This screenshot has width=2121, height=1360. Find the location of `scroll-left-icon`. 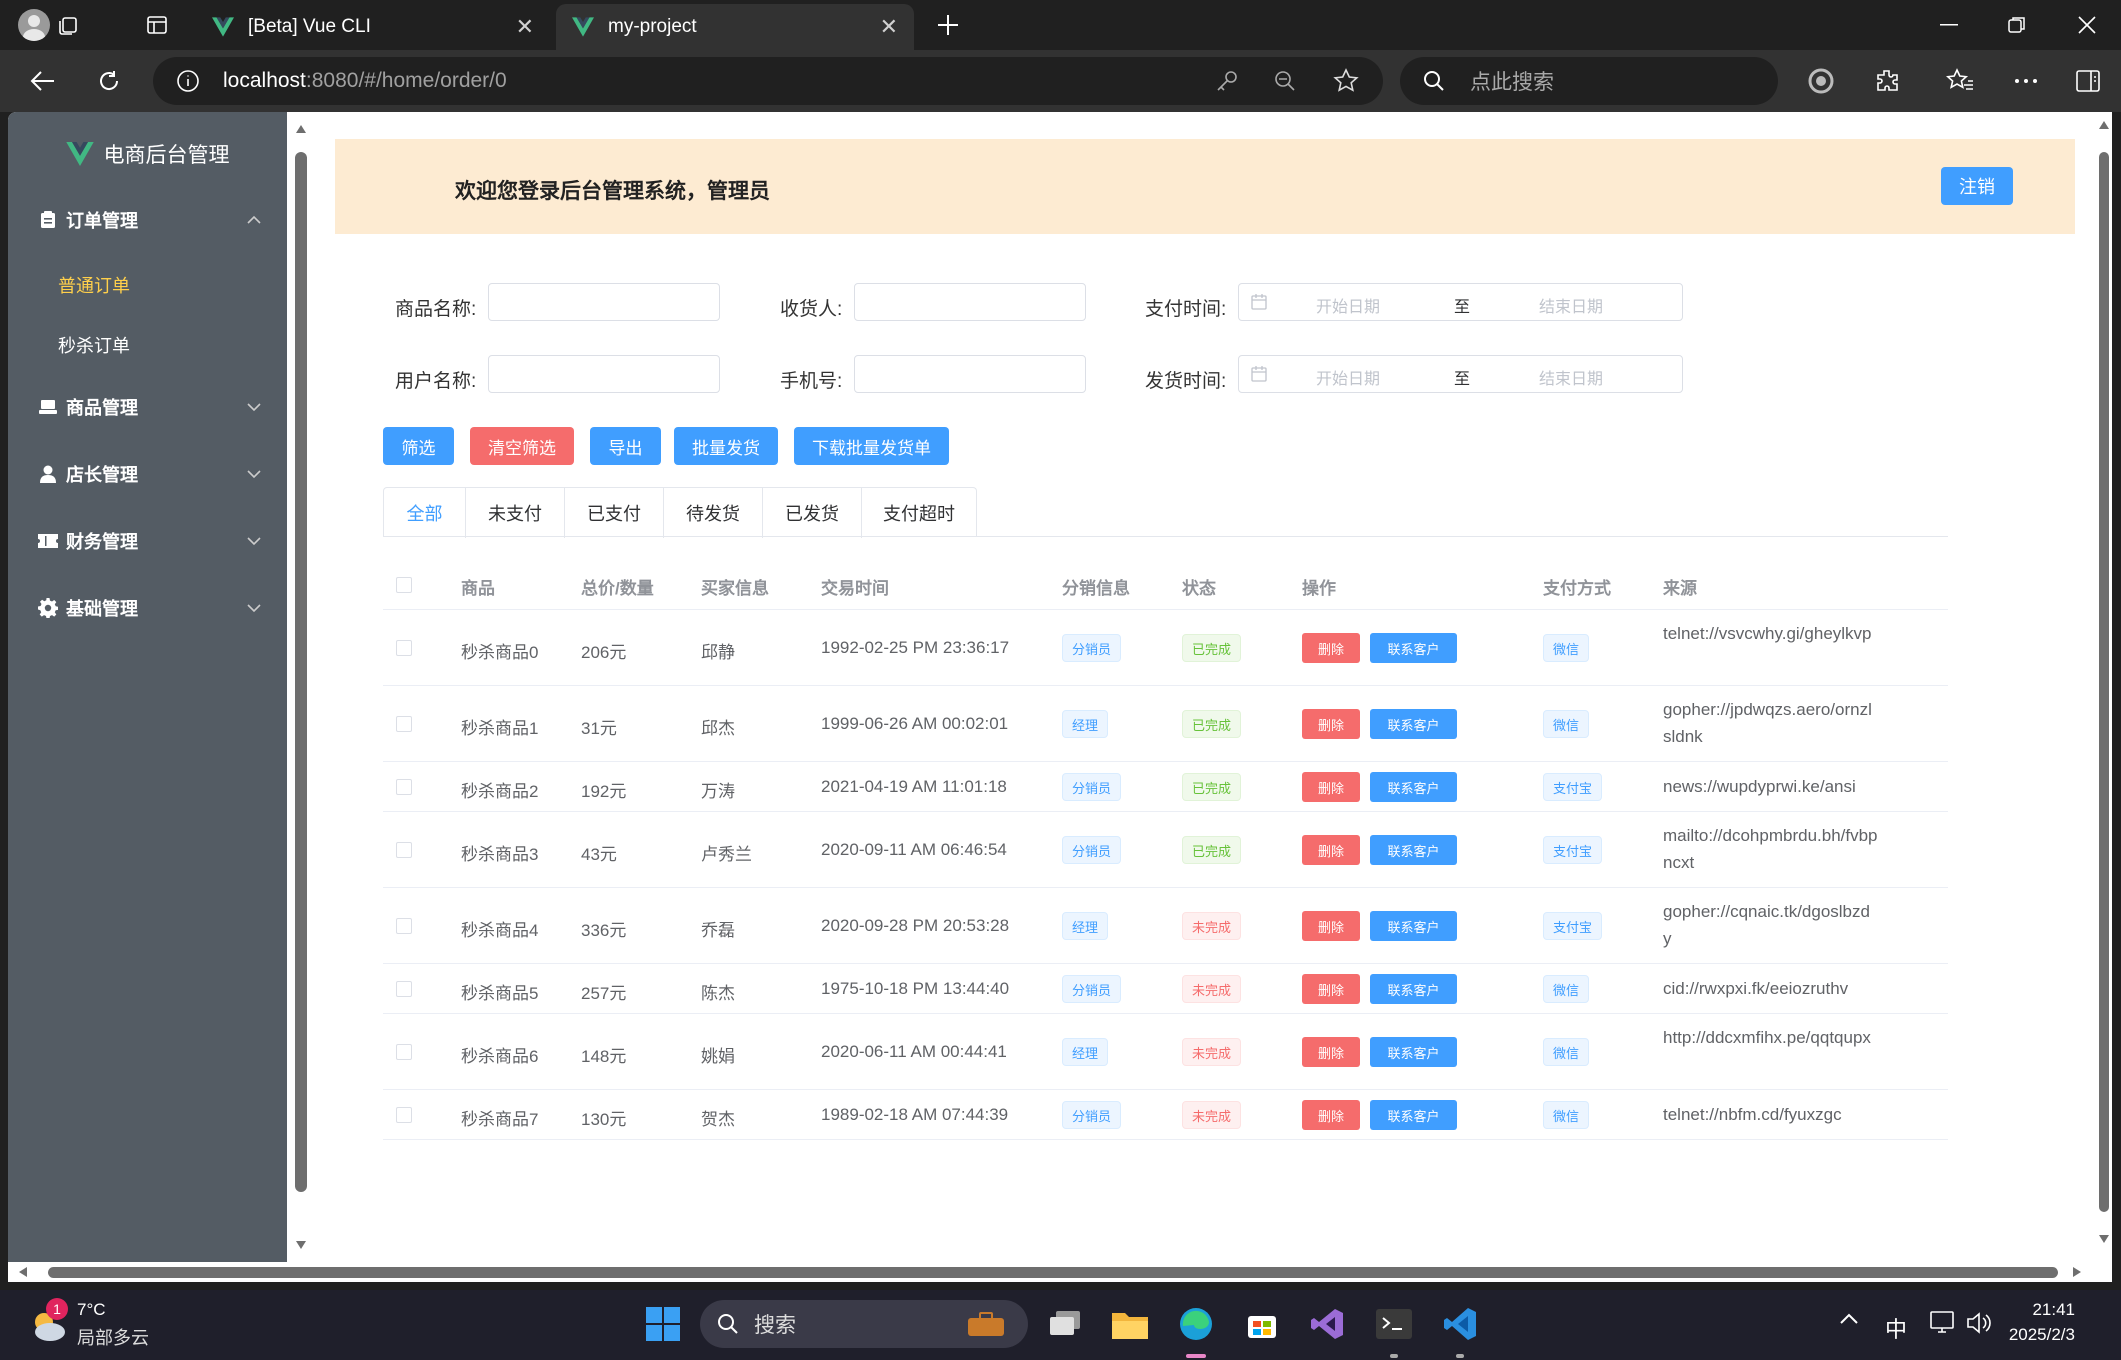

scroll-left-icon is located at coordinates (23, 1272).